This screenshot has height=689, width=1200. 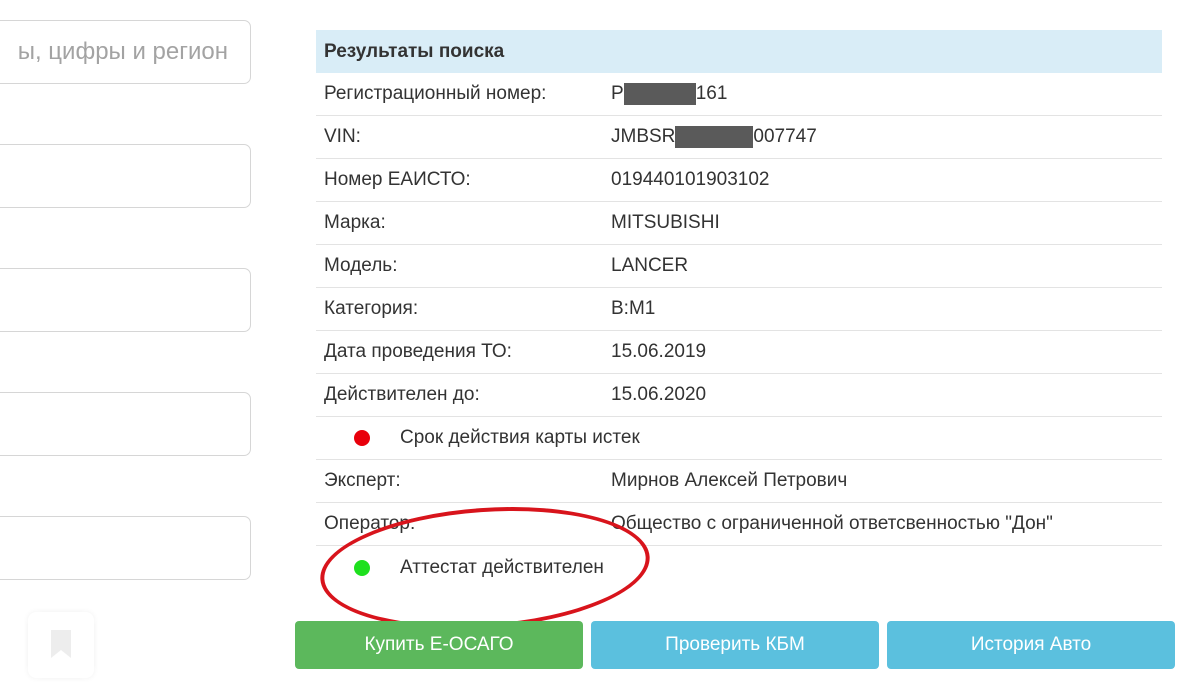 What do you see at coordinates (735, 645) in the screenshot?
I see `check-kbm-button: Проверить КБМ` at bounding box center [735, 645].